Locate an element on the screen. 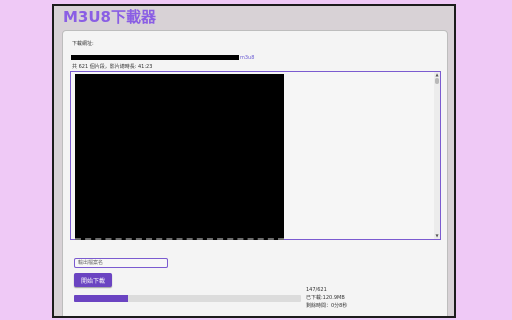 The image size is (512, 320). url-suffix: m3u8 is located at coordinates (247, 57).